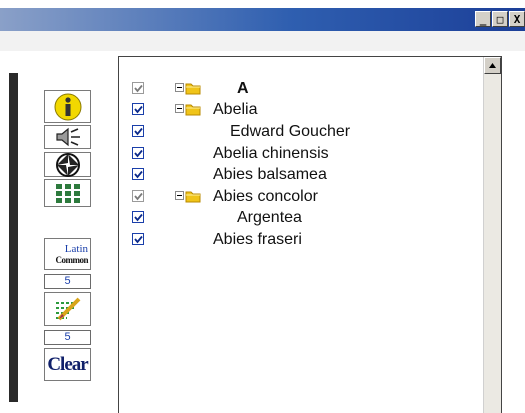 This screenshot has height=413, width=525. What do you see at coordinates (13, 237) in the screenshot?
I see `left-edge-strip` at bounding box center [13, 237].